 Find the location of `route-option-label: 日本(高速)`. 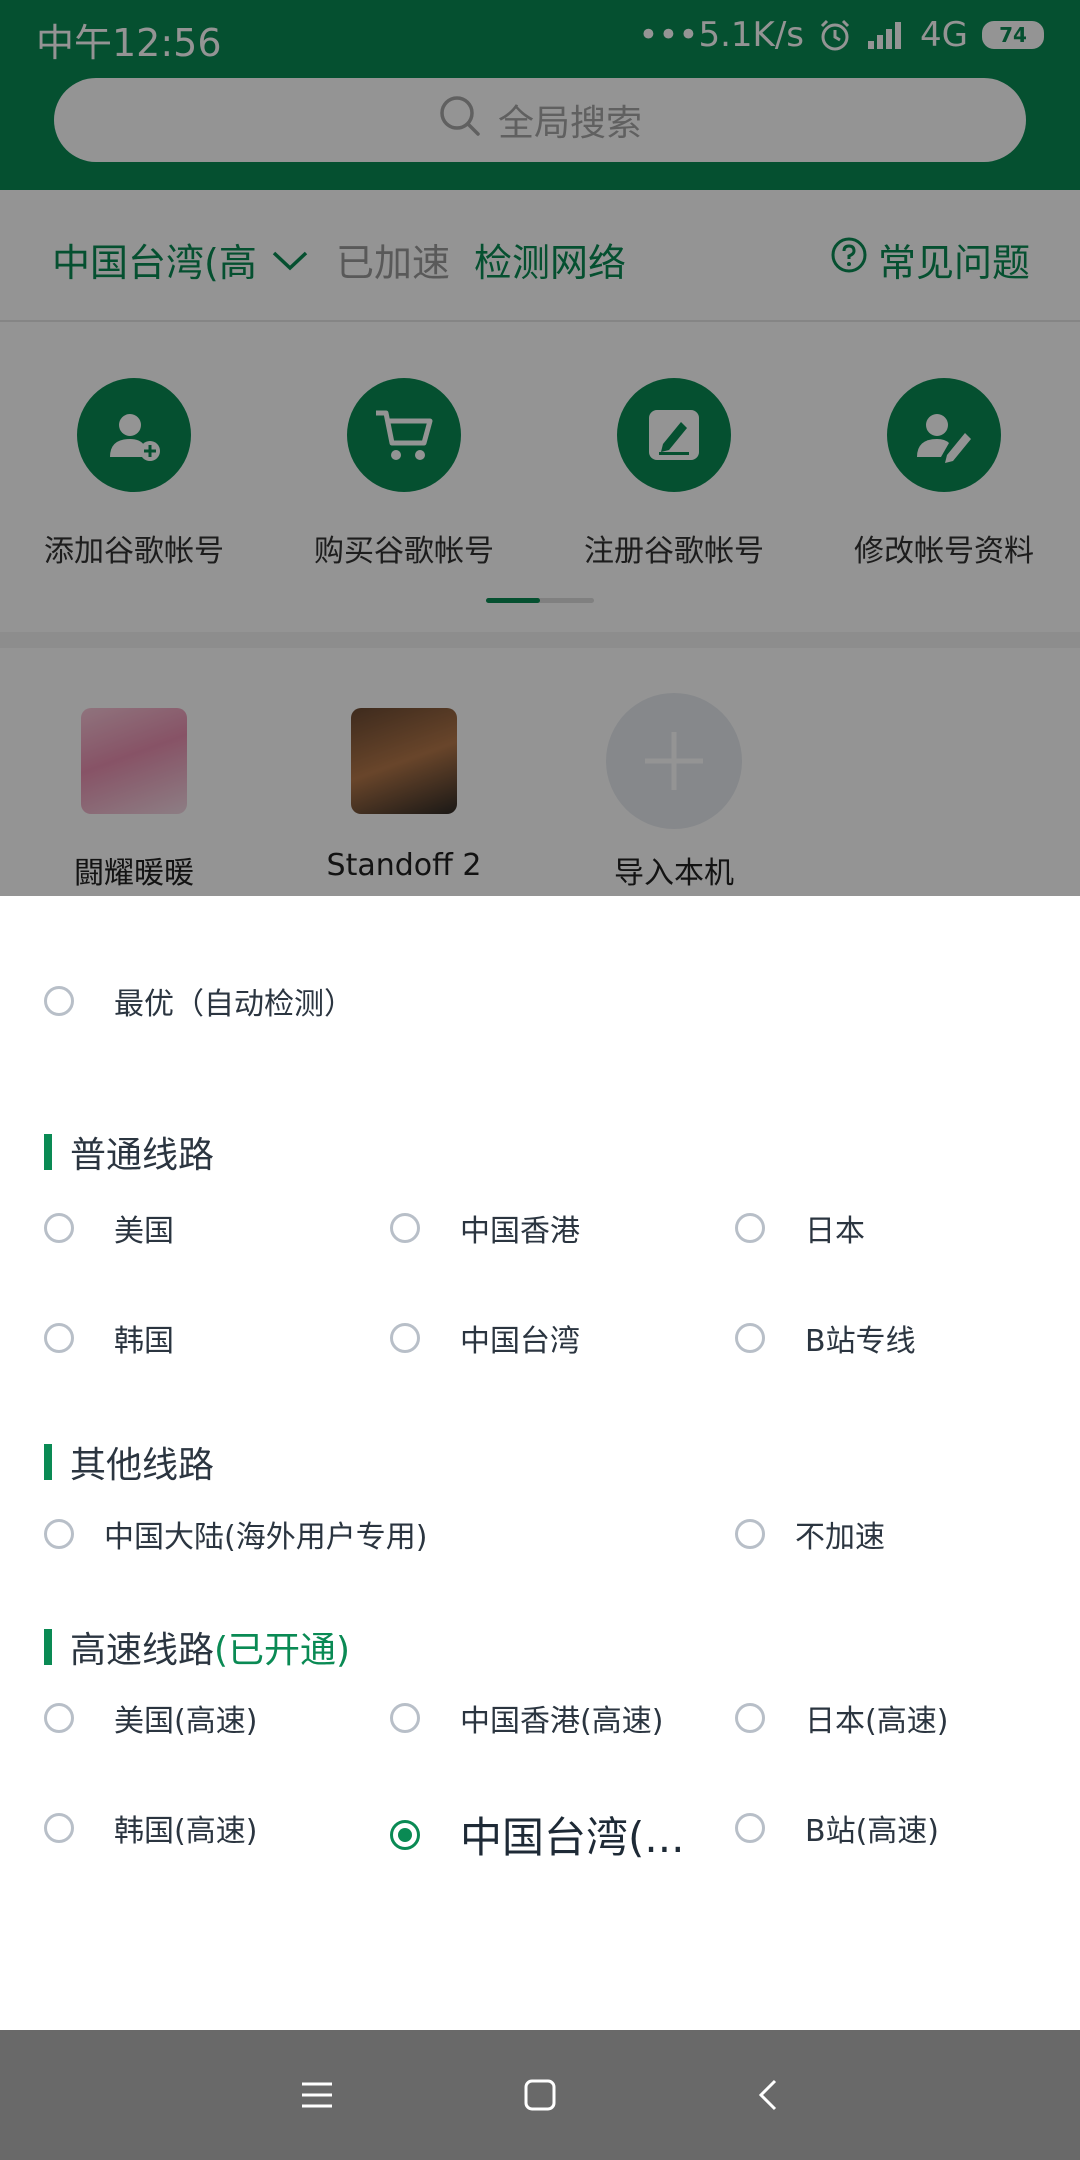

route-option-label: 日本(高速) is located at coordinates (877, 1721).